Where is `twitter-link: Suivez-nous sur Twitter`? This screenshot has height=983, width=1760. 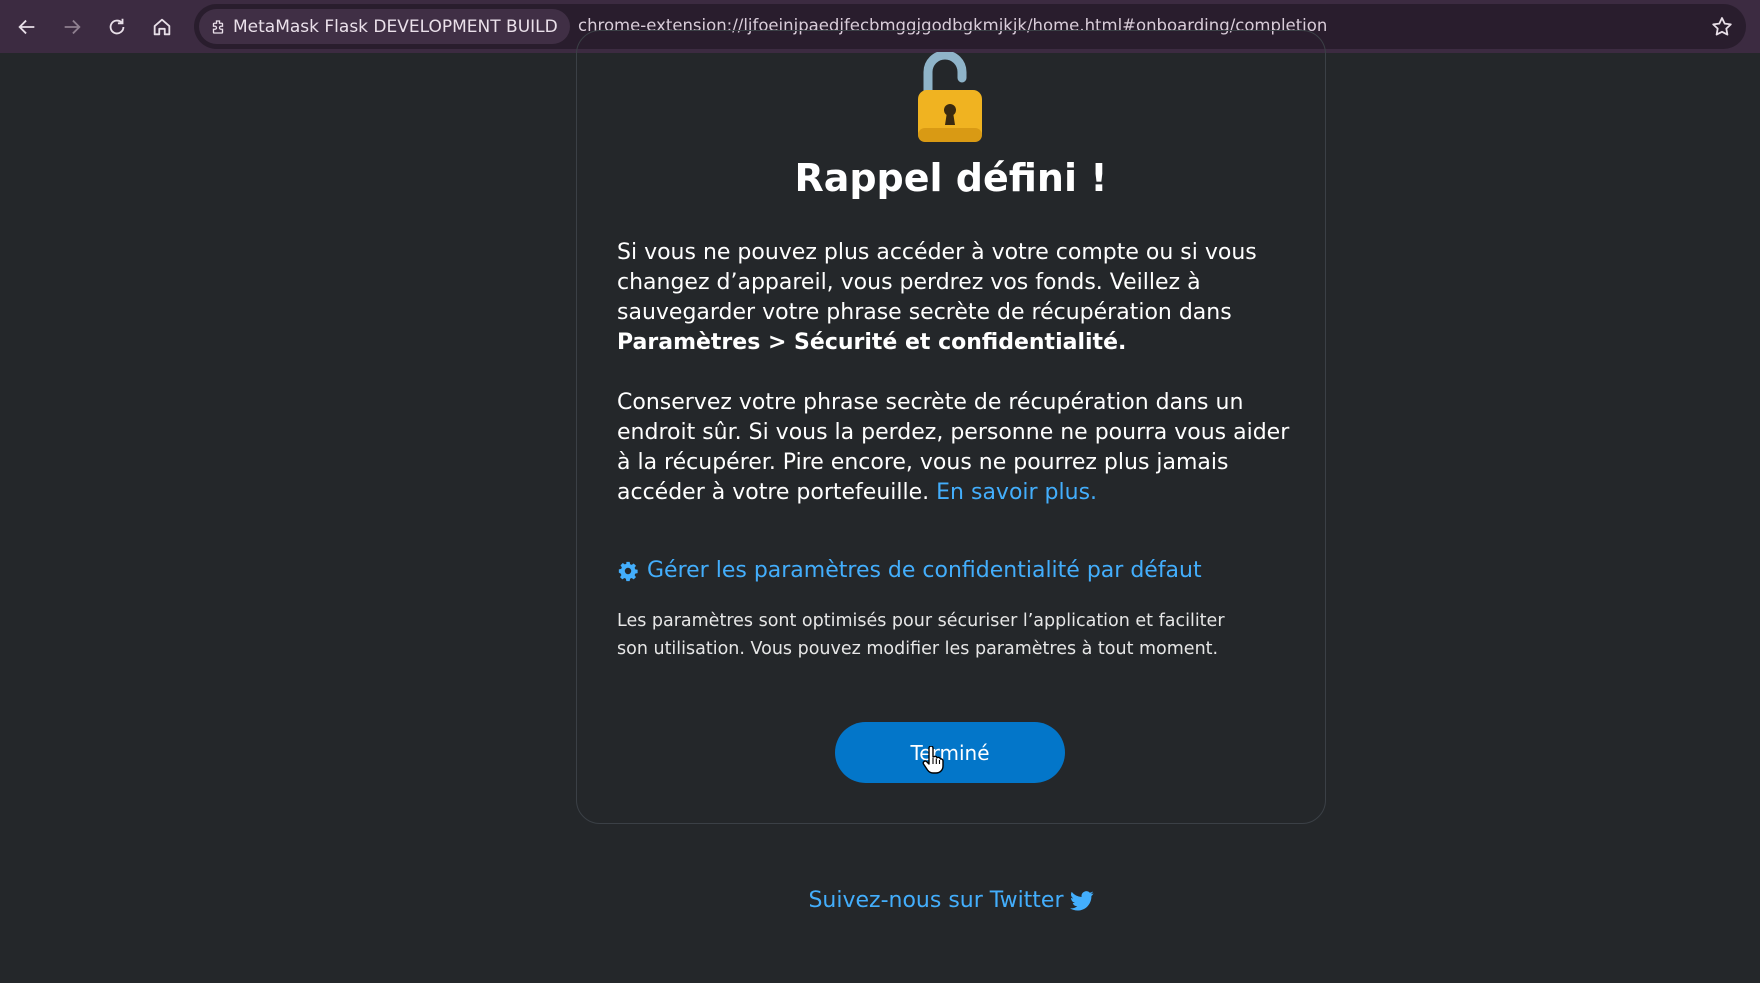
twitter-link: Suivez-nous sur Twitter is located at coordinates (951, 900).